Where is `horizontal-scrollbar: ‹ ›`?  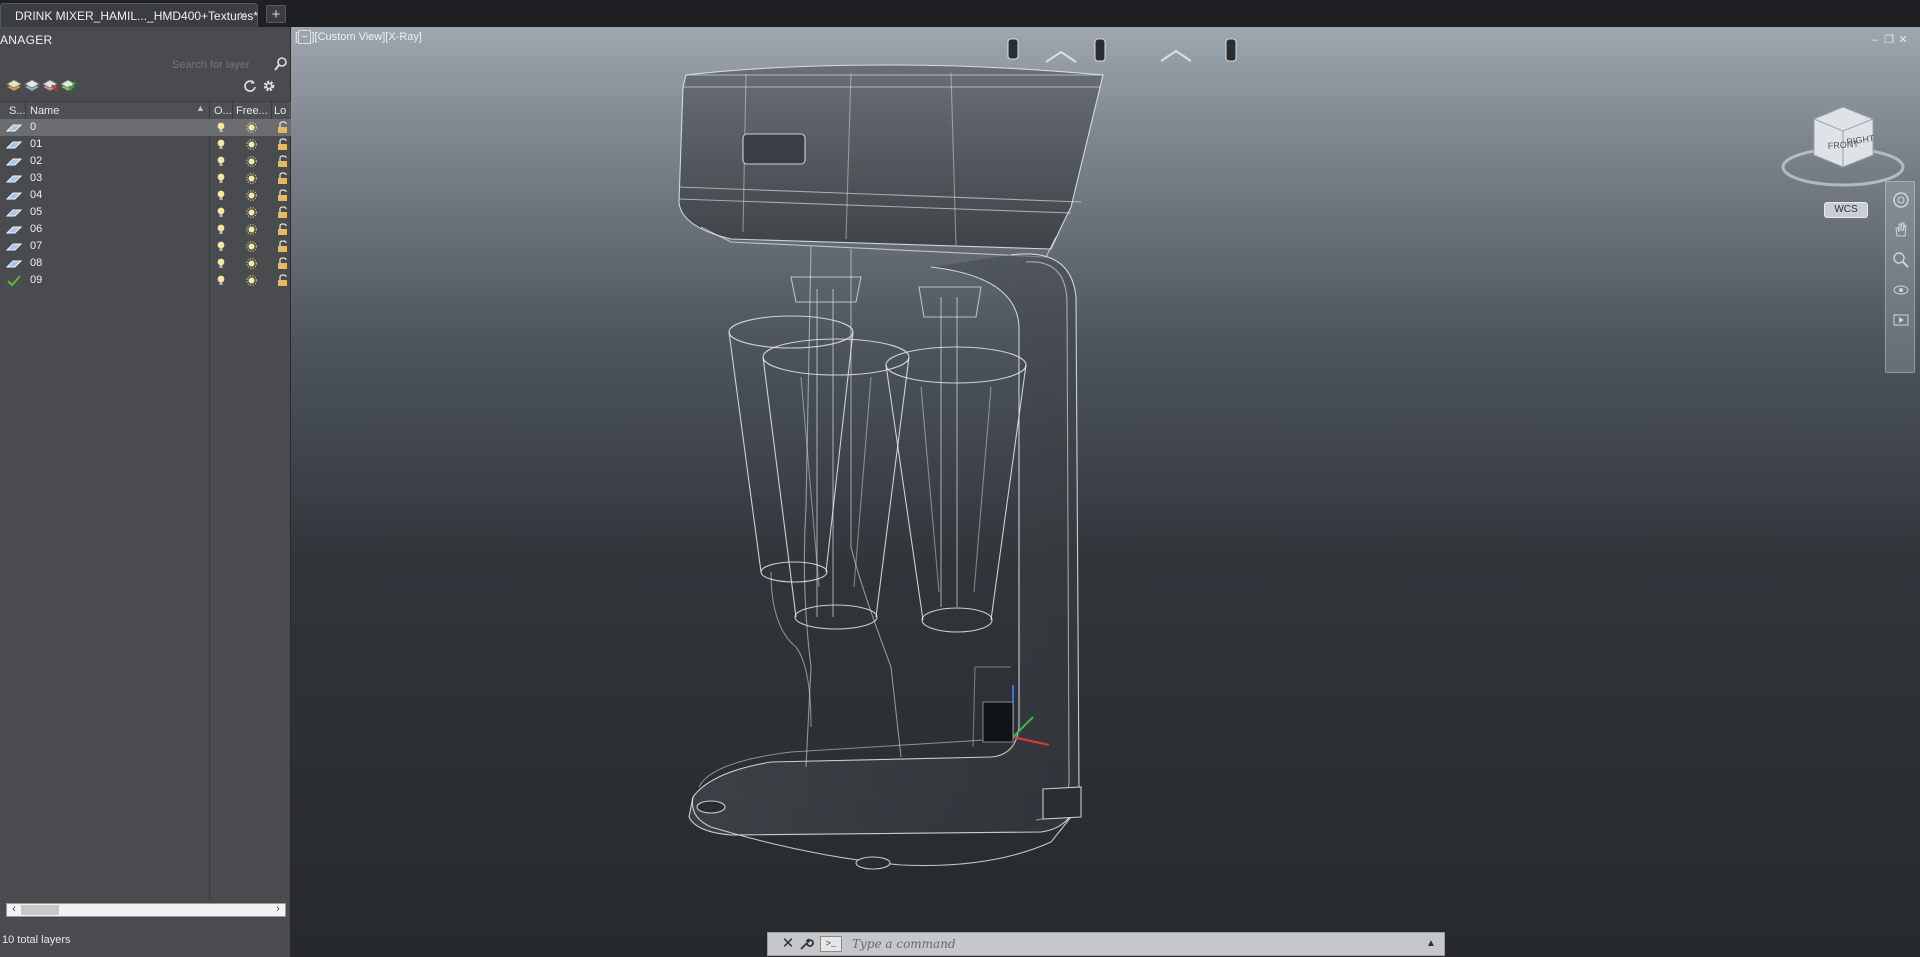
horizontal-scrollbar: ‹ › is located at coordinates (146, 910).